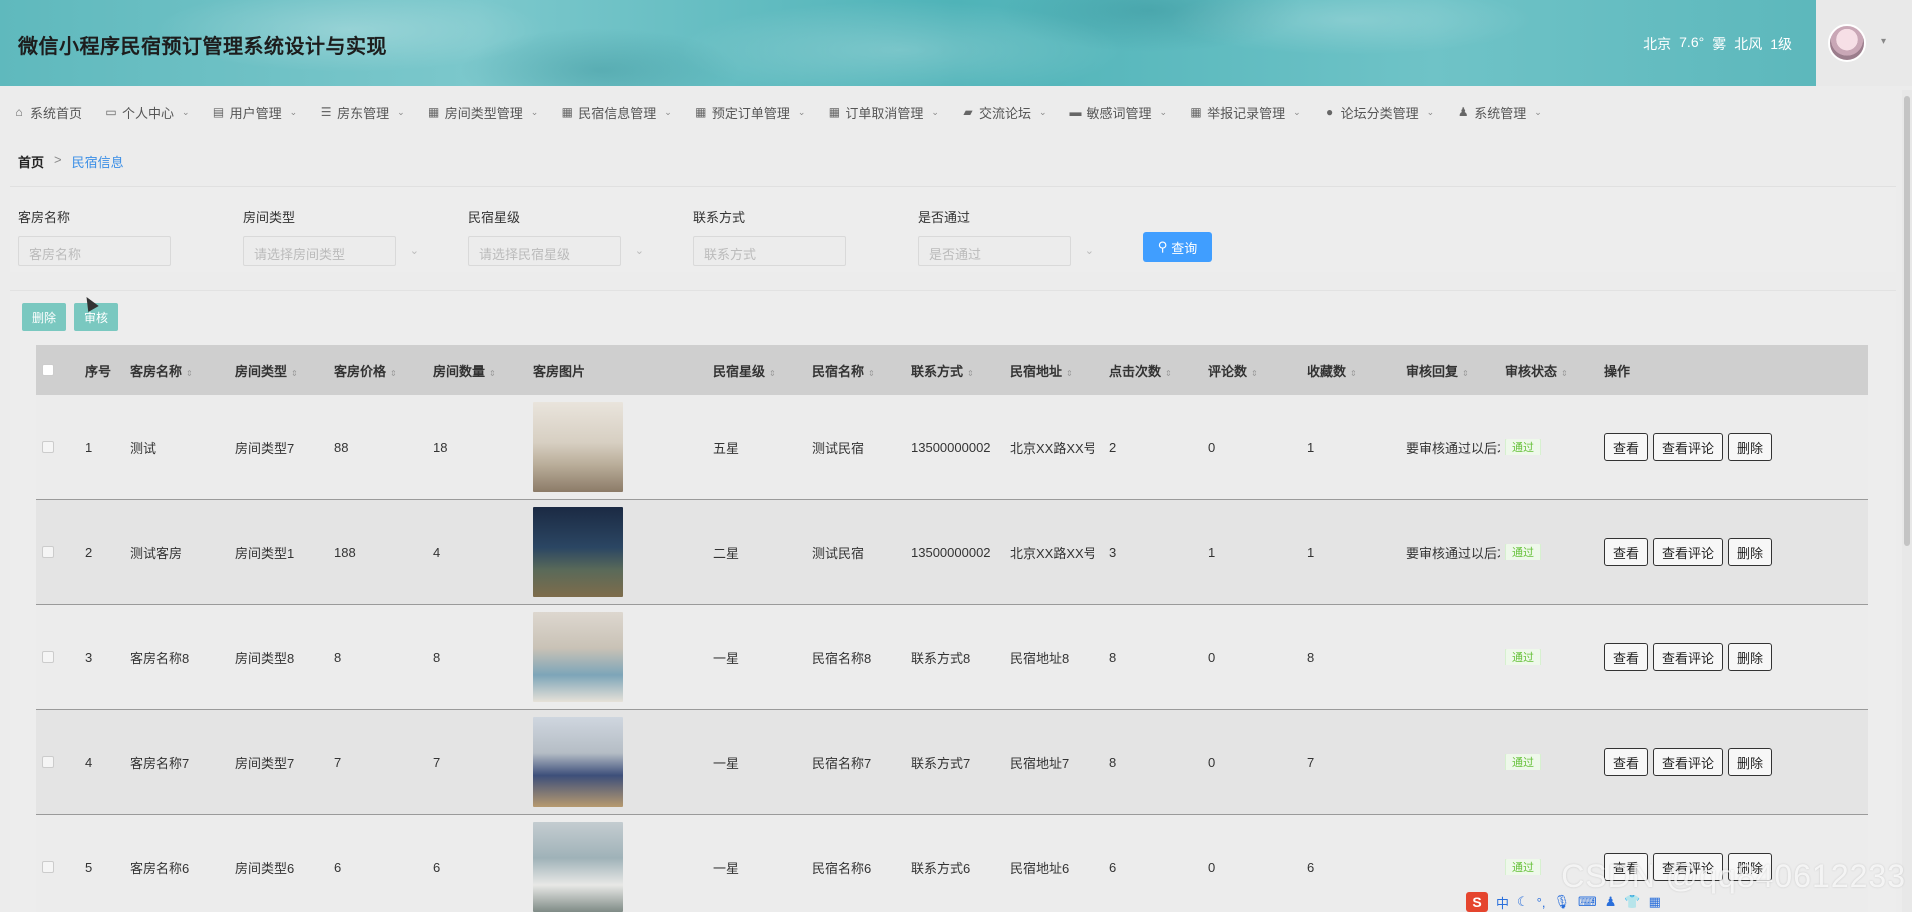  What do you see at coordinates (1719, 44) in the screenshot?
I see `weather-condition: 雾` at bounding box center [1719, 44].